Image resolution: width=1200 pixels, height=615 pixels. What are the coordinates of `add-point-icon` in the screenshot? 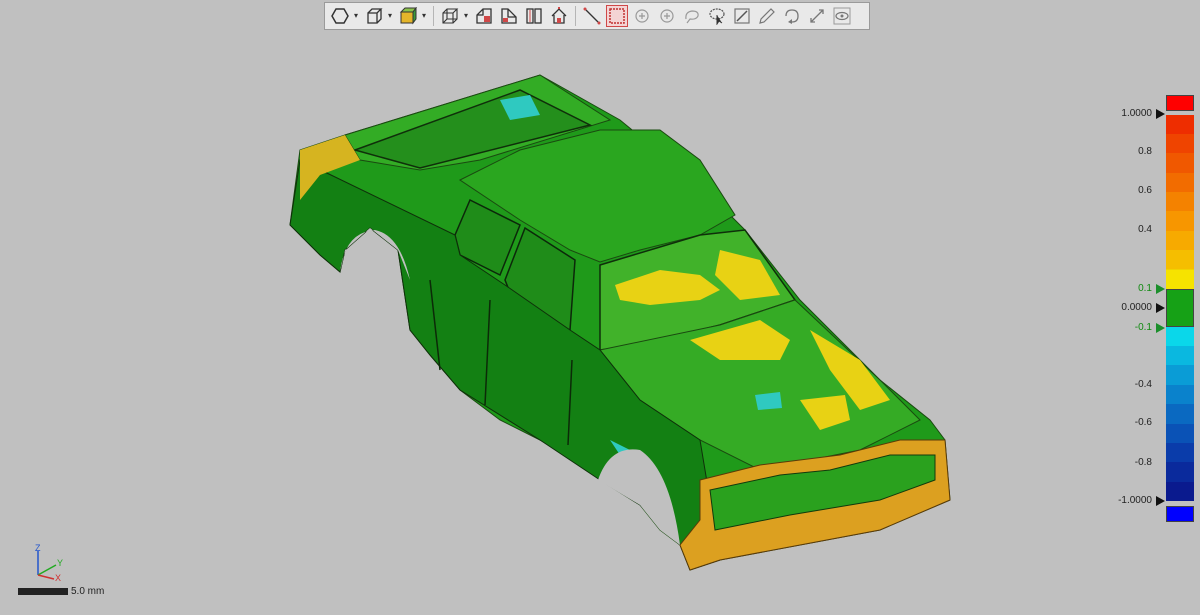 It's located at (642, 16).